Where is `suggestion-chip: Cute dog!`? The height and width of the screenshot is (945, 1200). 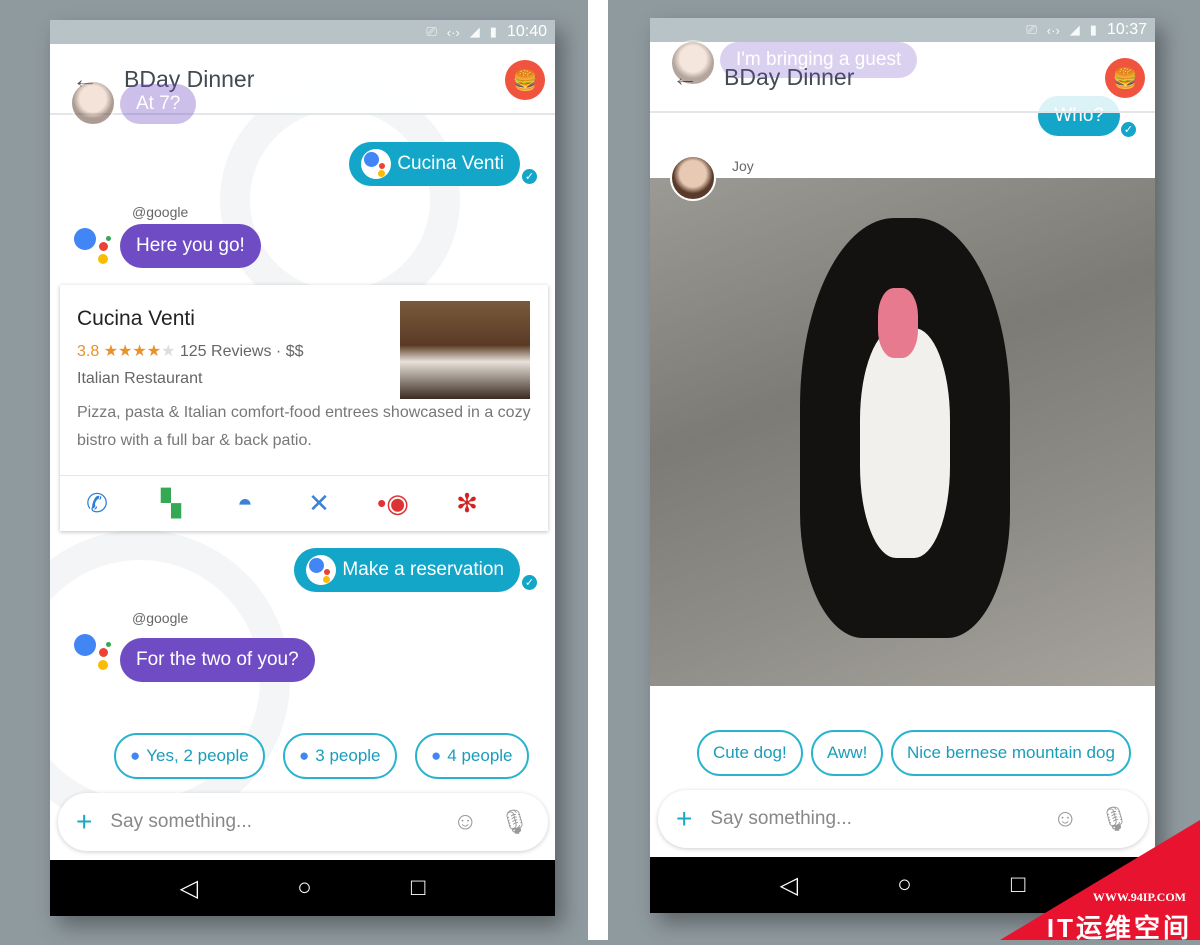 suggestion-chip: Cute dog! is located at coordinates (750, 753).